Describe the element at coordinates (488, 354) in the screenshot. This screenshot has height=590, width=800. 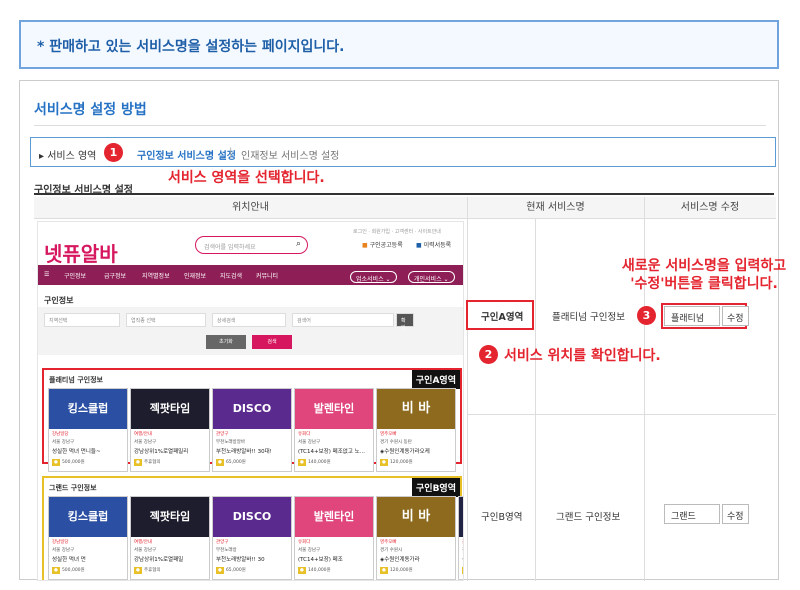
I see `step-2-badge: 2` at that location.